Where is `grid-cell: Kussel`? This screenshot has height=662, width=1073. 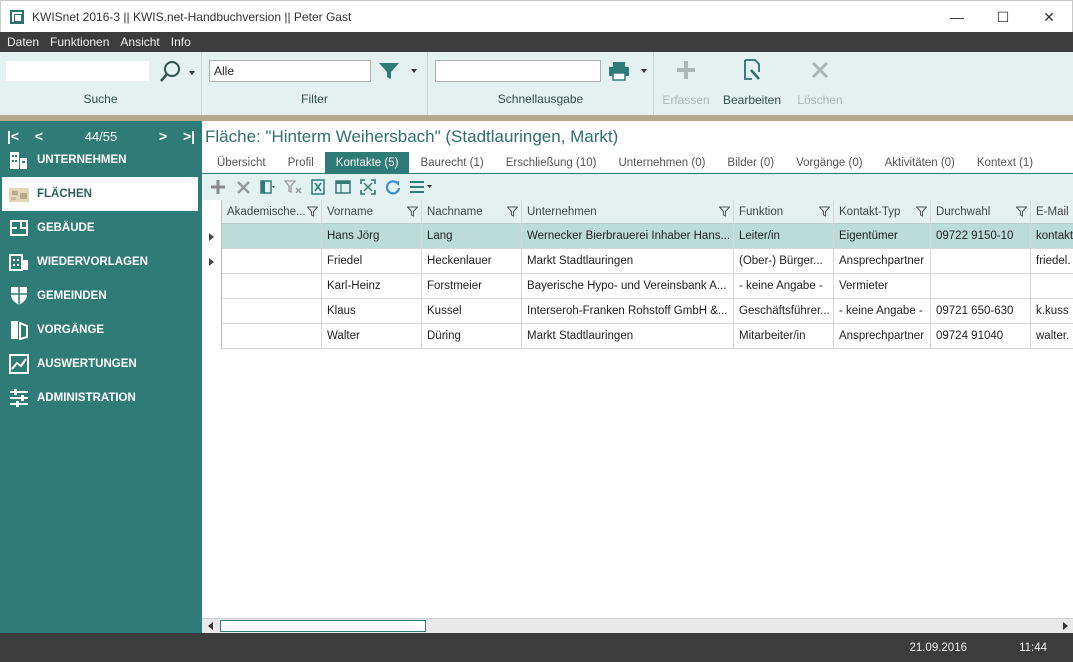 grid-cell: Kussel is located at coordinates (472, 311).